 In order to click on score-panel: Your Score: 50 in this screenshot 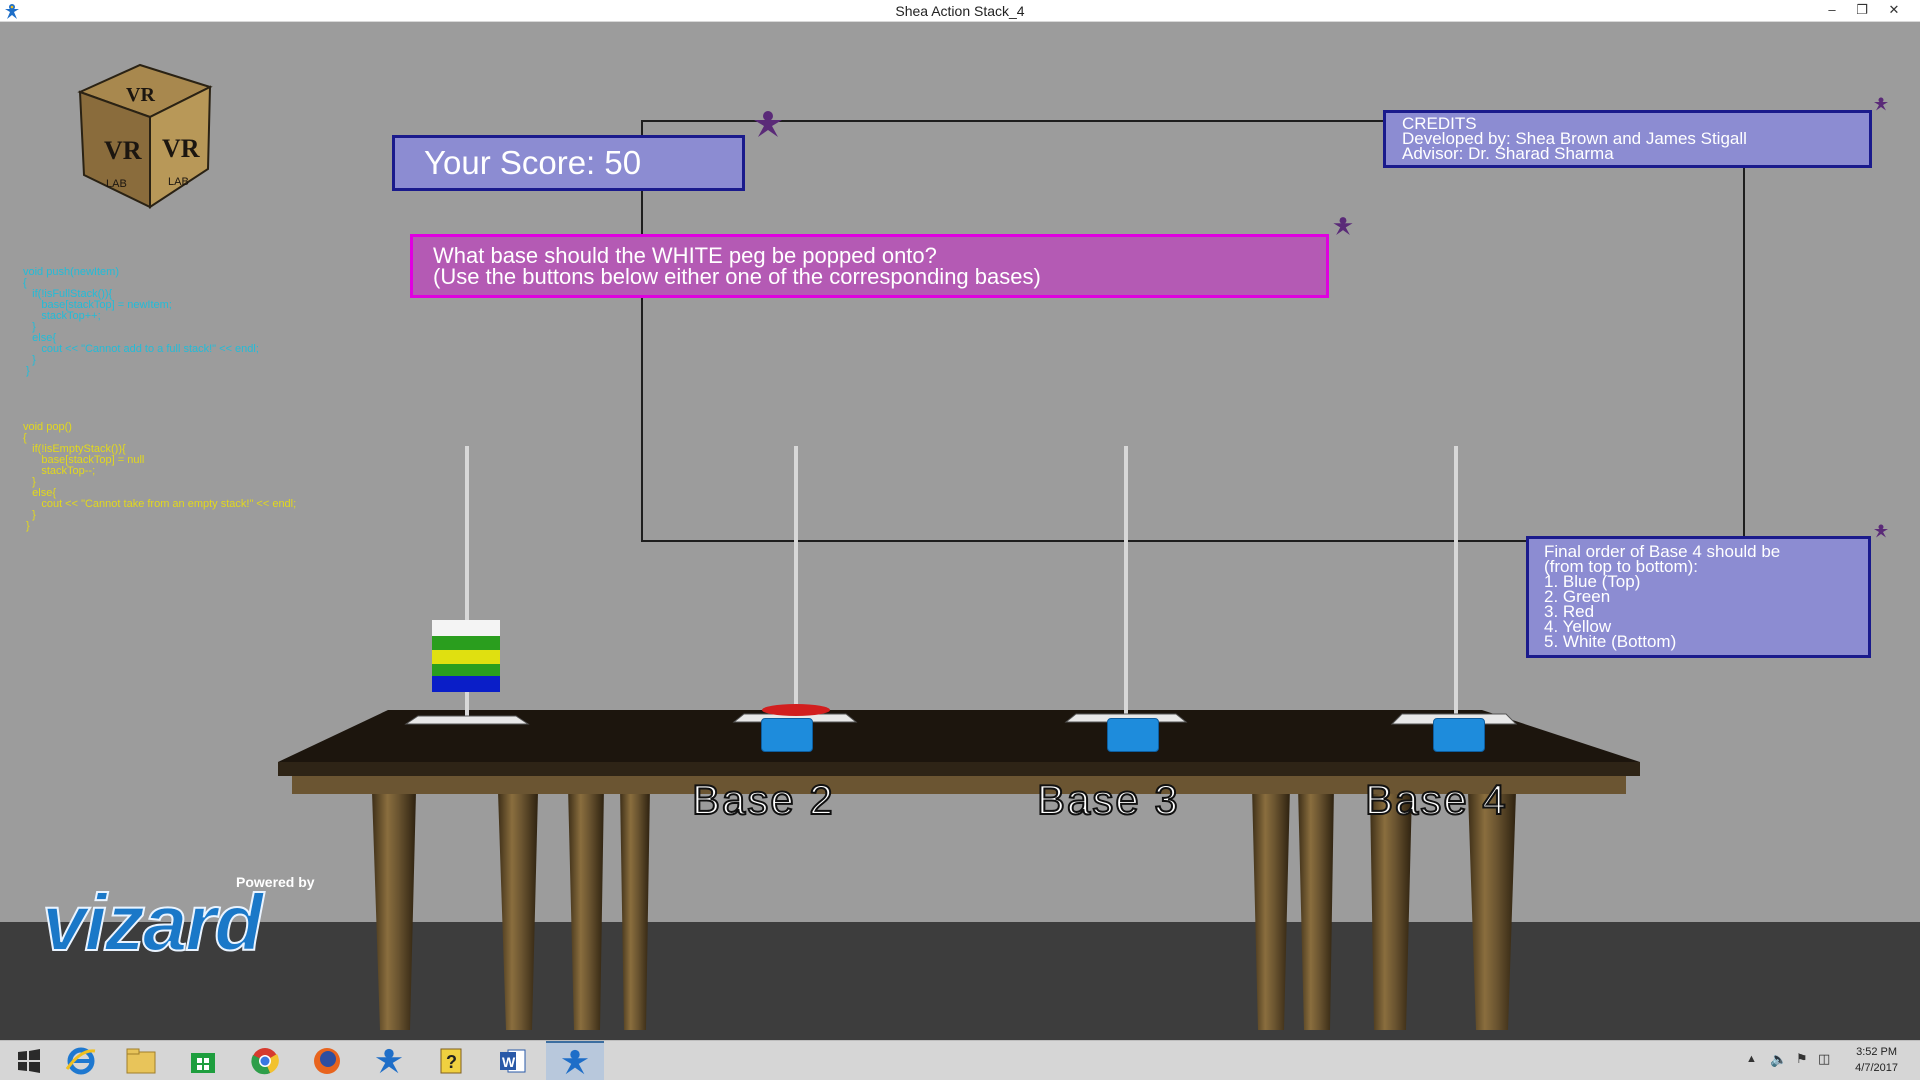, I will do `click(568, 163)`.